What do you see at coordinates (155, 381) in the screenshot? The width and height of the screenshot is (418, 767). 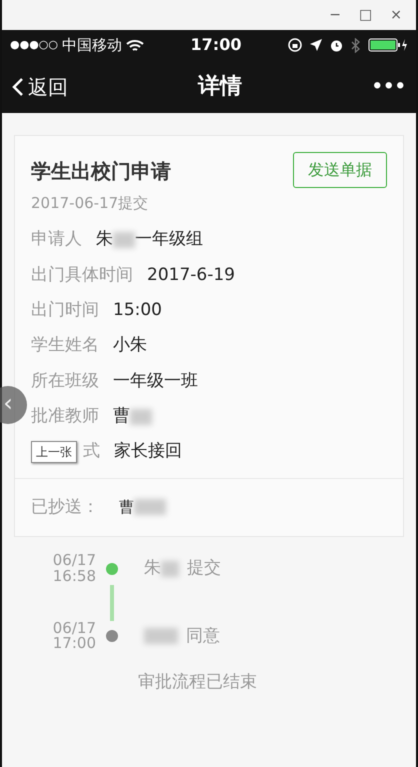 I see `field-value: 一年级一班` at bounding box center [155, 381].